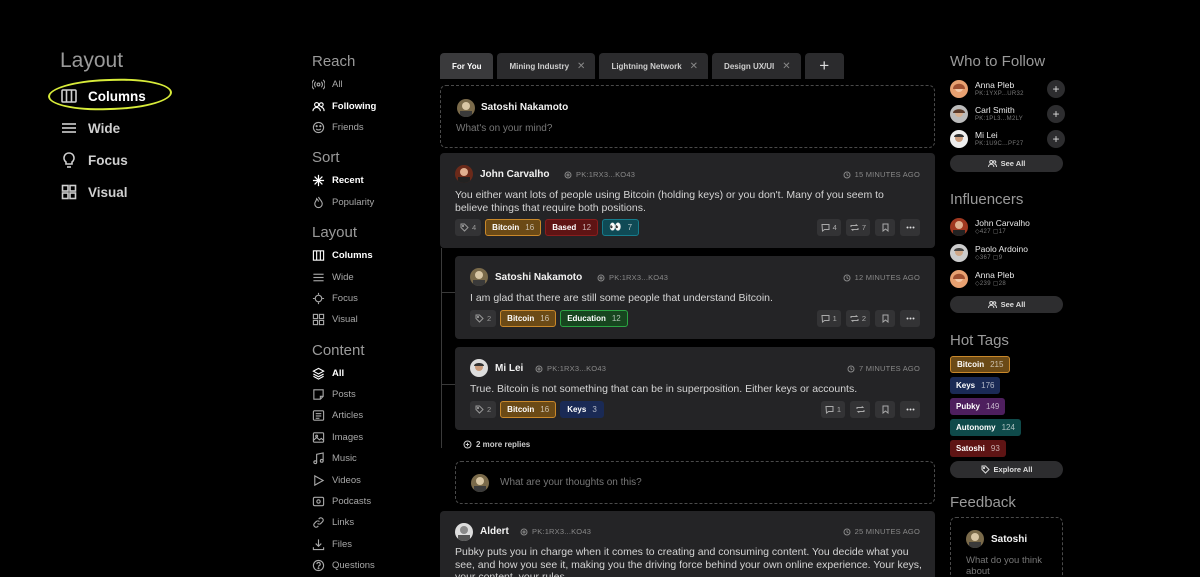 The width and height of the screenshot is (1200, 577). What do you see at coordinates (988, 385) in the screenshot?
I see `tag-count: 176` at bounding box center [988, 385].